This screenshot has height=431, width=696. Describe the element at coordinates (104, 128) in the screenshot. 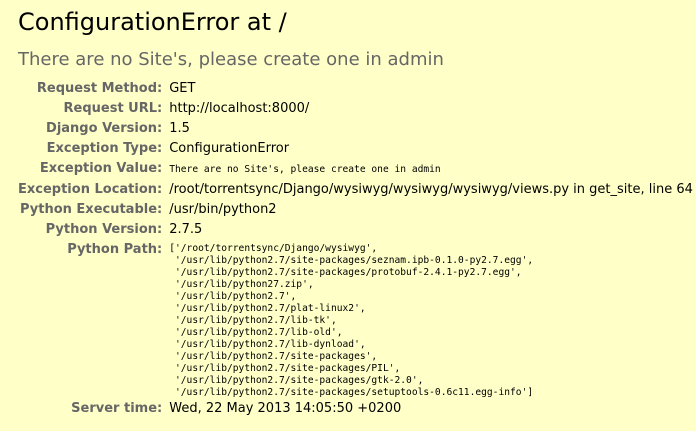

I see `meta-label: Django Version:` at that location.